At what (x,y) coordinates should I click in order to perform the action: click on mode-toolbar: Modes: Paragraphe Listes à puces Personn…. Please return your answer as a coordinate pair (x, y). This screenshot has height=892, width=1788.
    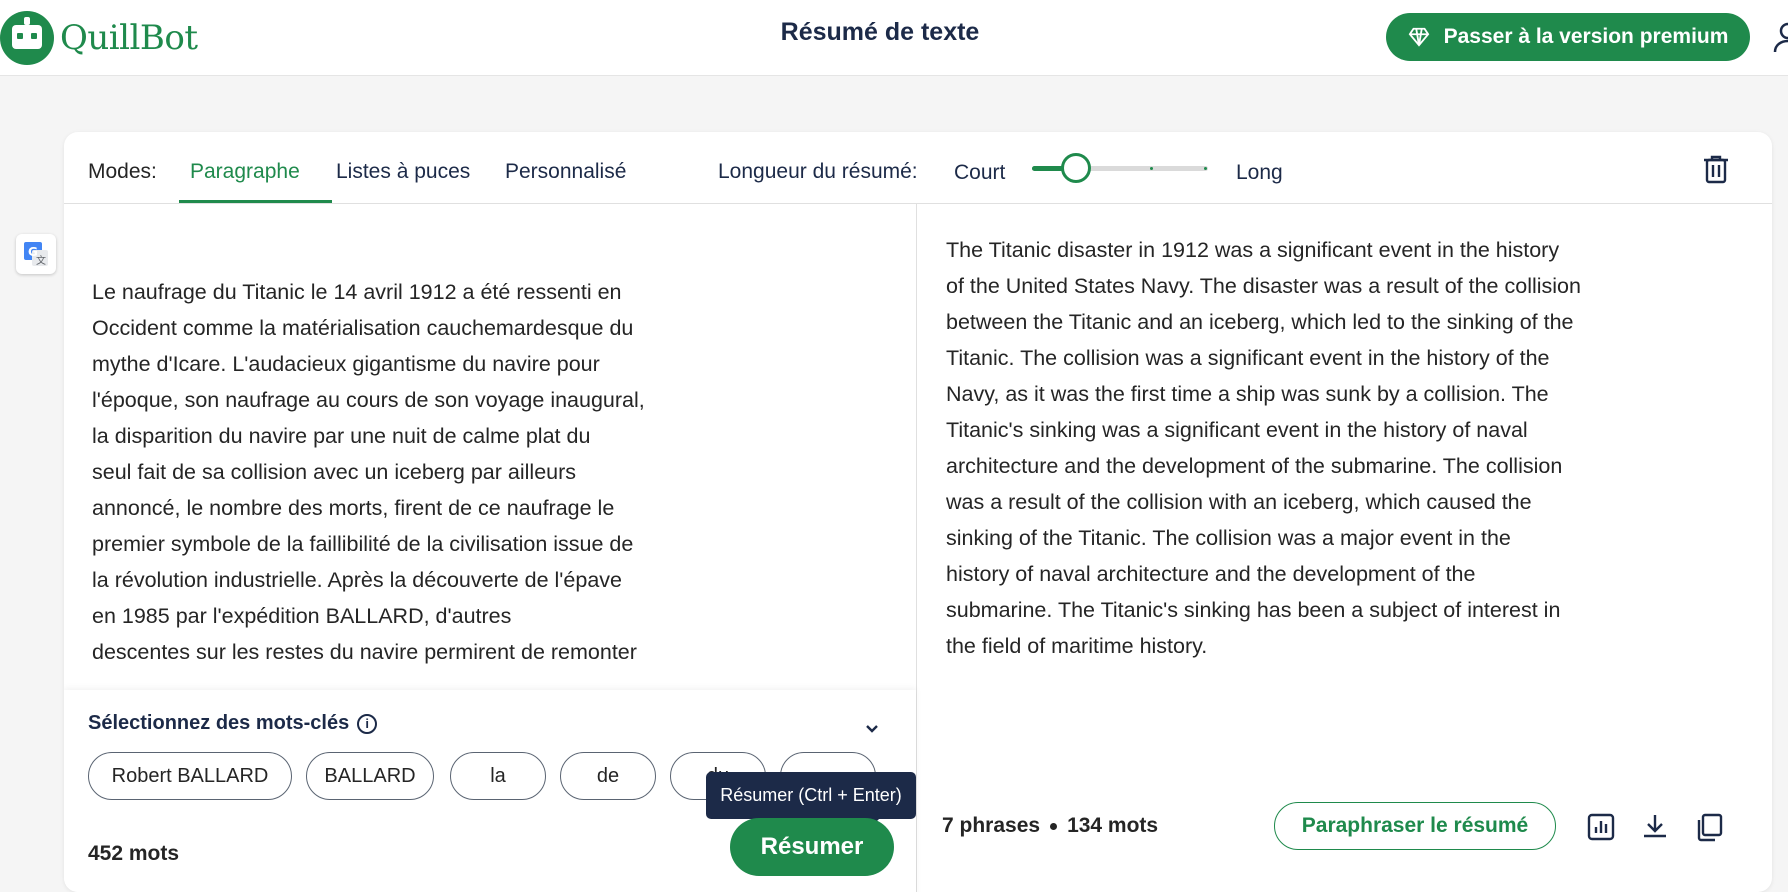
    Looking at the image, I should click on (918, 168).